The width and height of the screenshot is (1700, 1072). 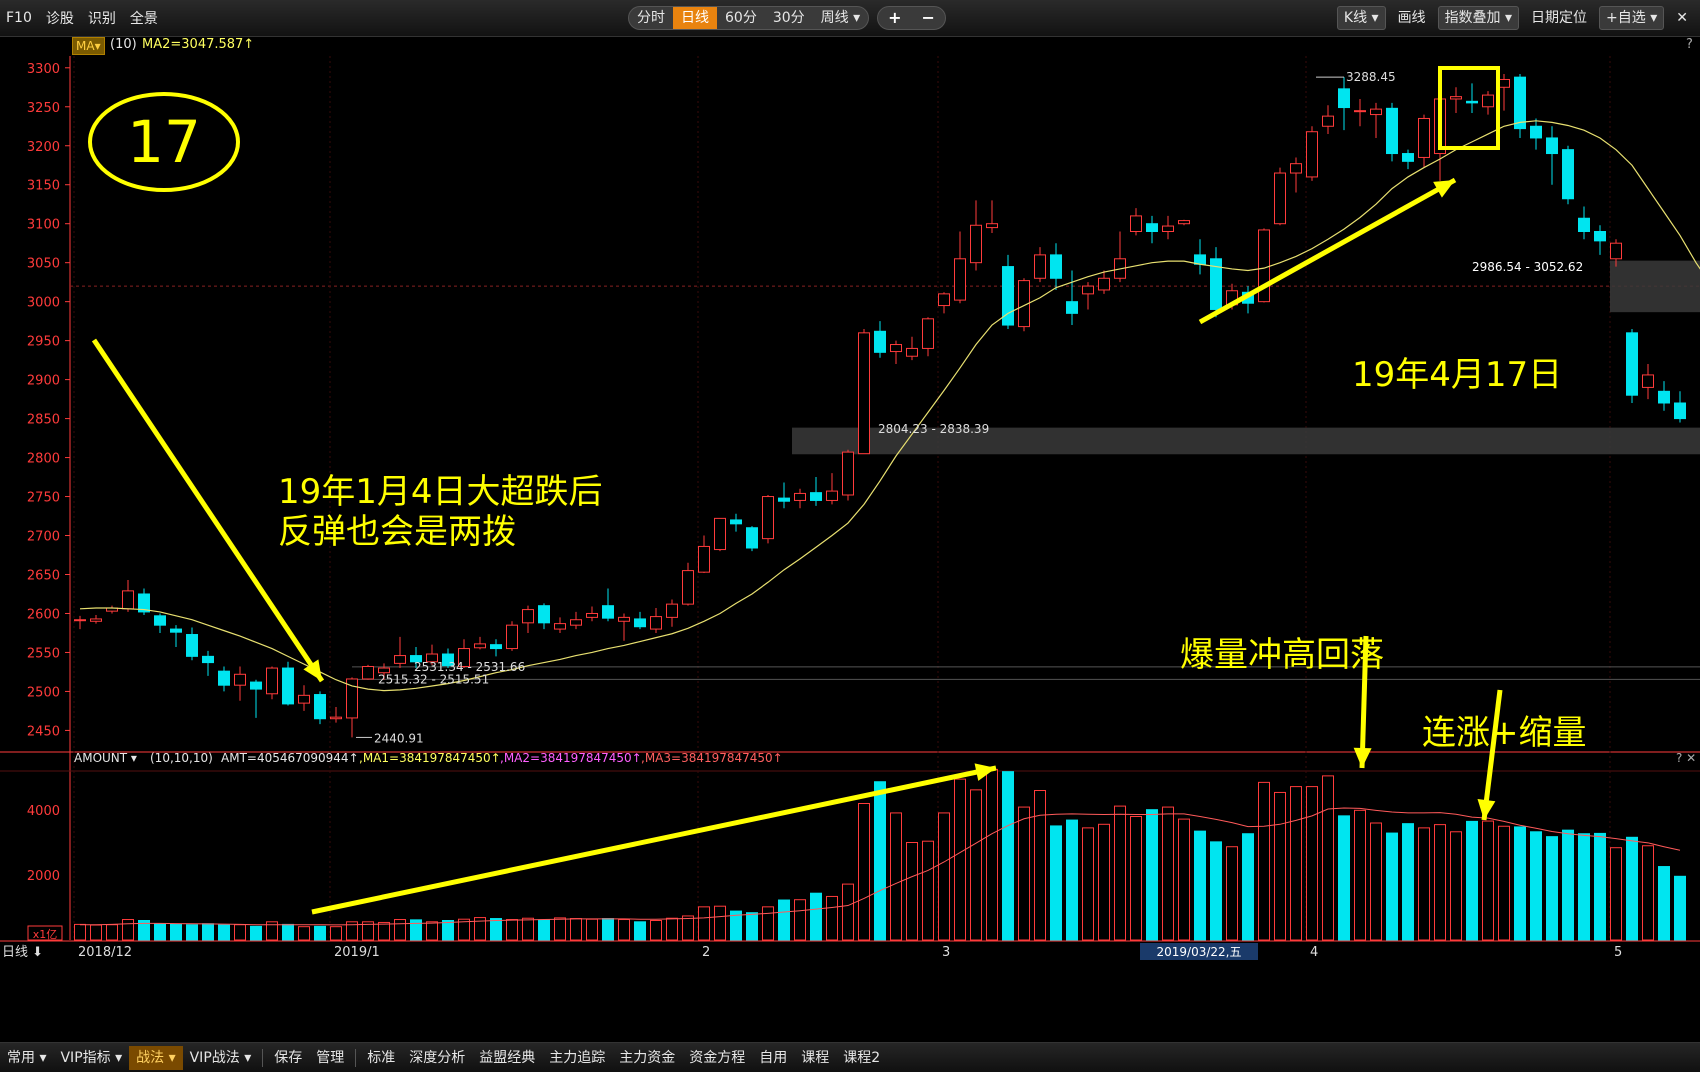 I want to click on save-tab: 保存, so click(x=288, y=1058).